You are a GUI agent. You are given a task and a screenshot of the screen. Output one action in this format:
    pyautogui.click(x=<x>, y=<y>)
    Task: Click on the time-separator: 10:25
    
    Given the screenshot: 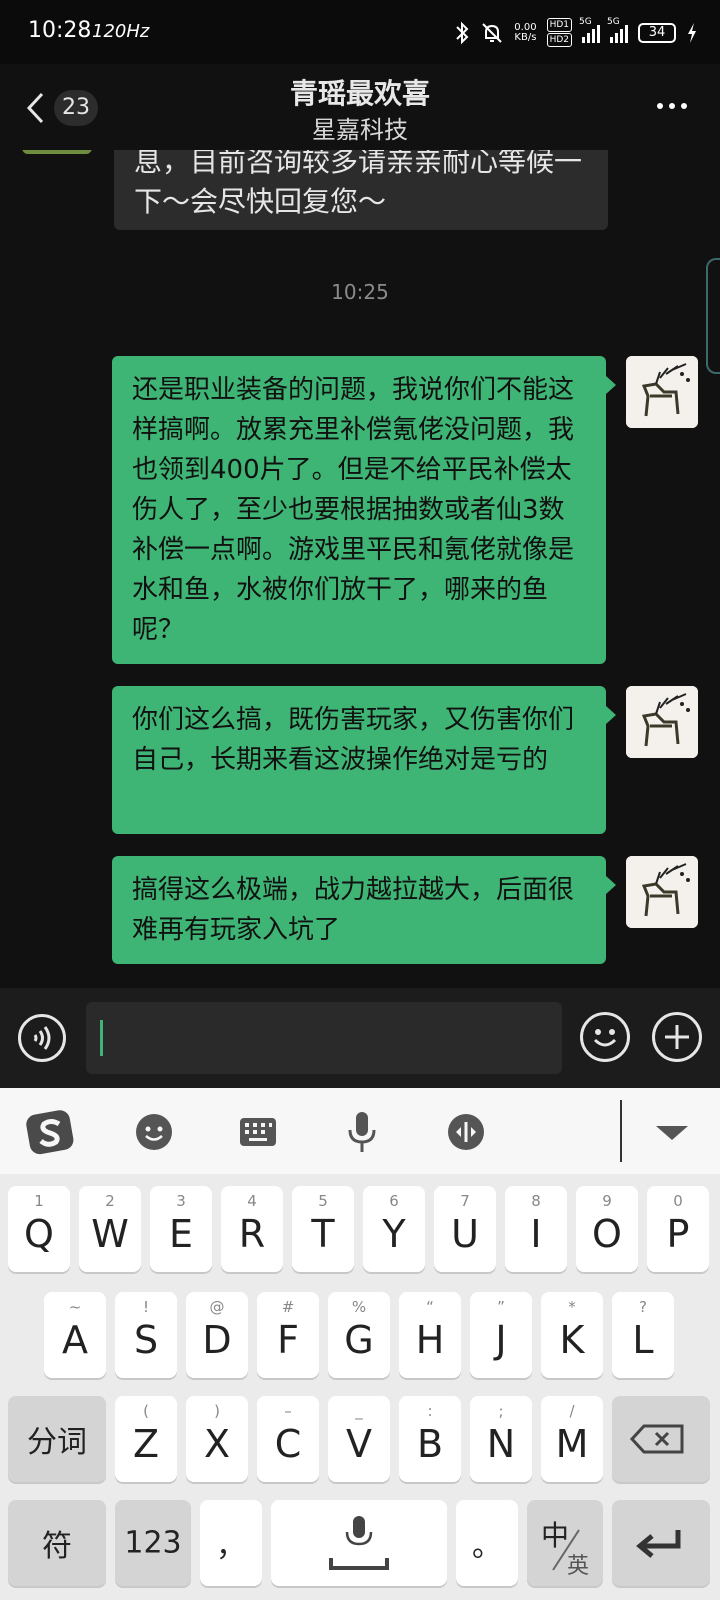 What is the action you would take?
    pyautogui.click(x=360, y=292)
    